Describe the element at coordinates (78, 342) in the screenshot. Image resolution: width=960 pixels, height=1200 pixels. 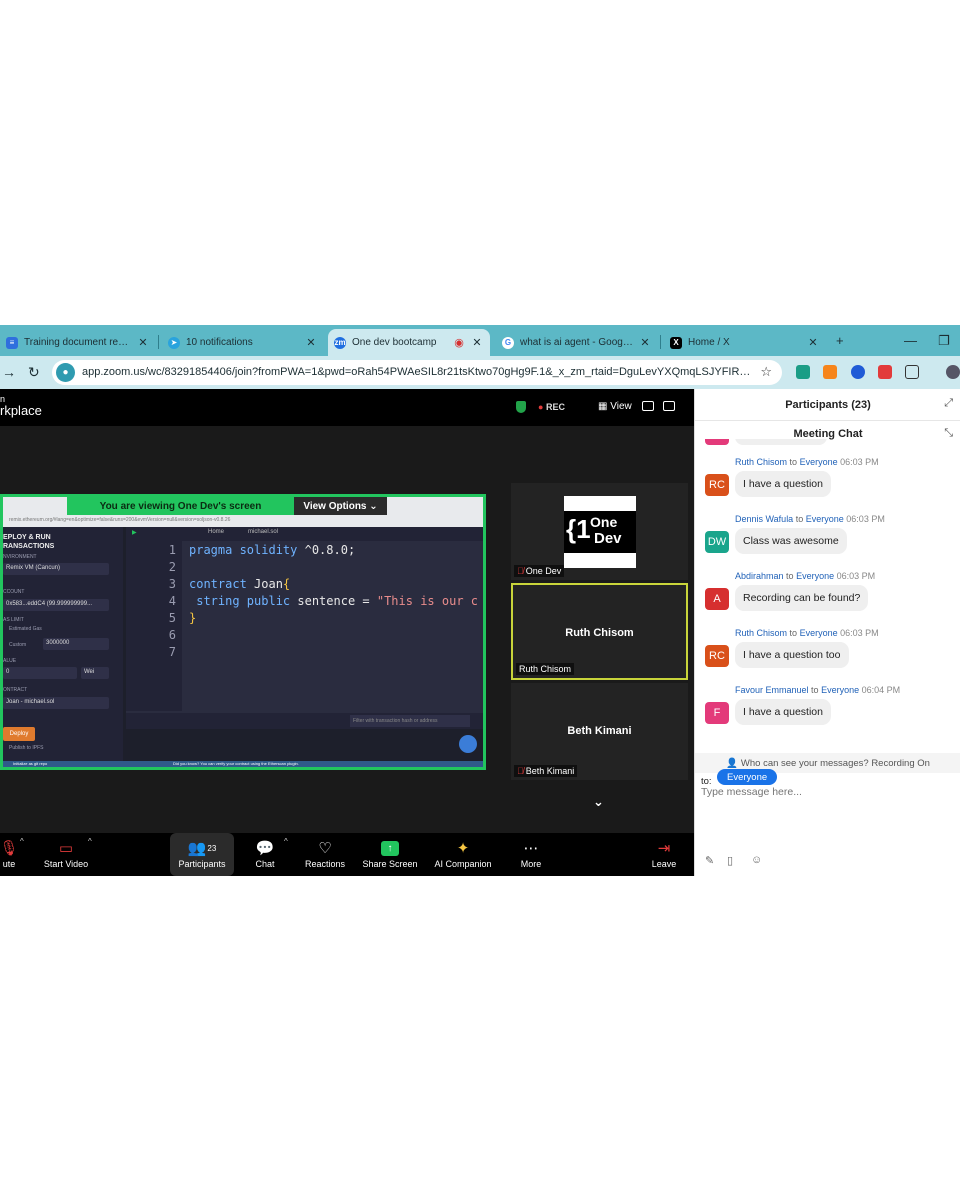
I see `tab-training-document: ≡ Training document report (.) ✕` at that location.